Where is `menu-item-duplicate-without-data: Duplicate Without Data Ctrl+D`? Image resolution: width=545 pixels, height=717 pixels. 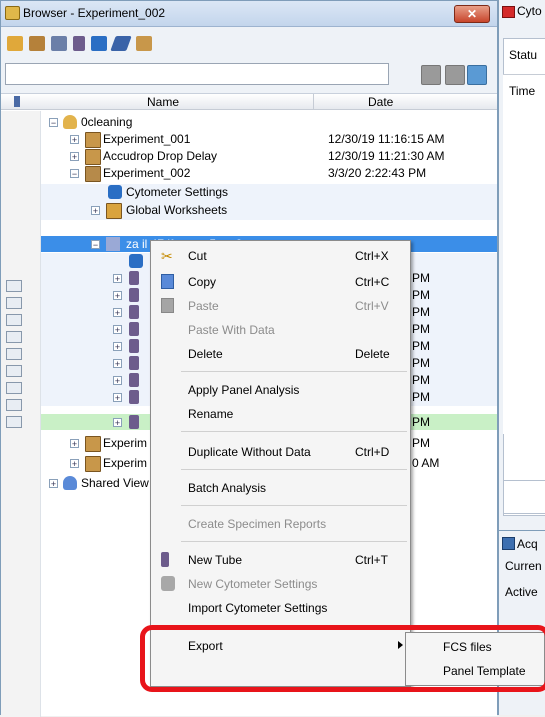
menu-item-duplicate-without-data: Duplicate Without Data Ctrl+D is located at coordinates (280, 452).